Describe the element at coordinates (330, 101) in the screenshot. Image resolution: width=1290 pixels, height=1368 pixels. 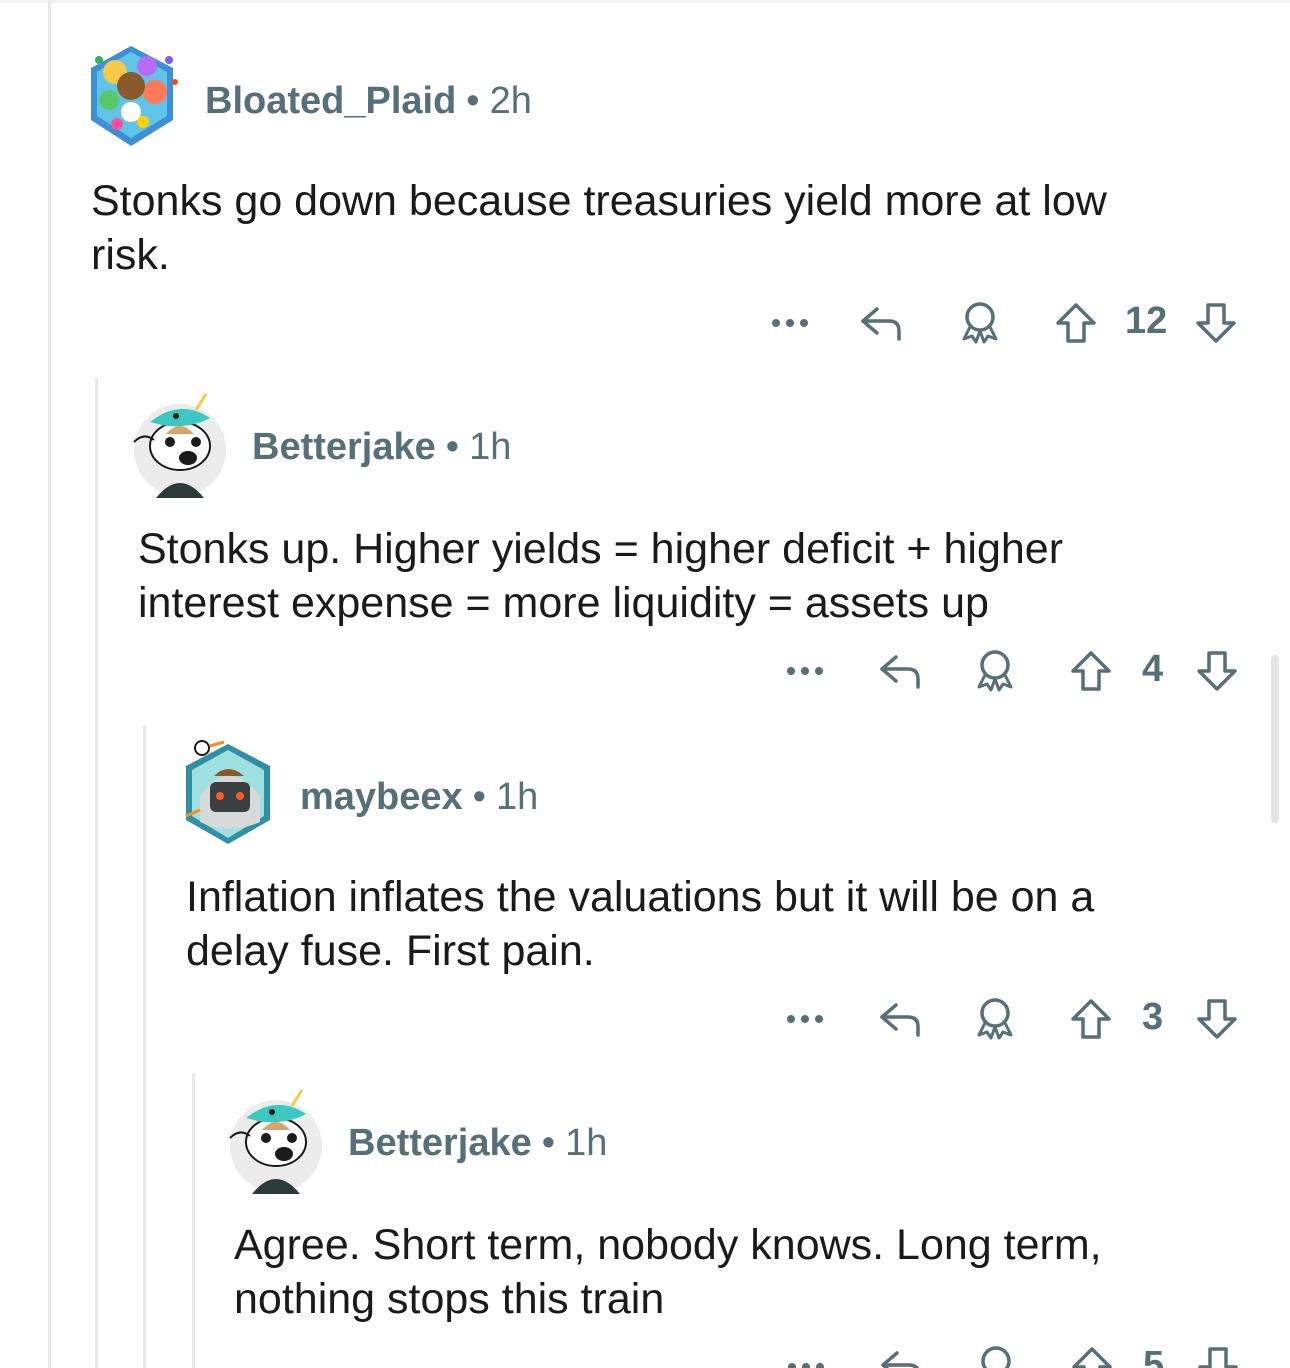
I see `username: Bloated_Plaid` at that location.